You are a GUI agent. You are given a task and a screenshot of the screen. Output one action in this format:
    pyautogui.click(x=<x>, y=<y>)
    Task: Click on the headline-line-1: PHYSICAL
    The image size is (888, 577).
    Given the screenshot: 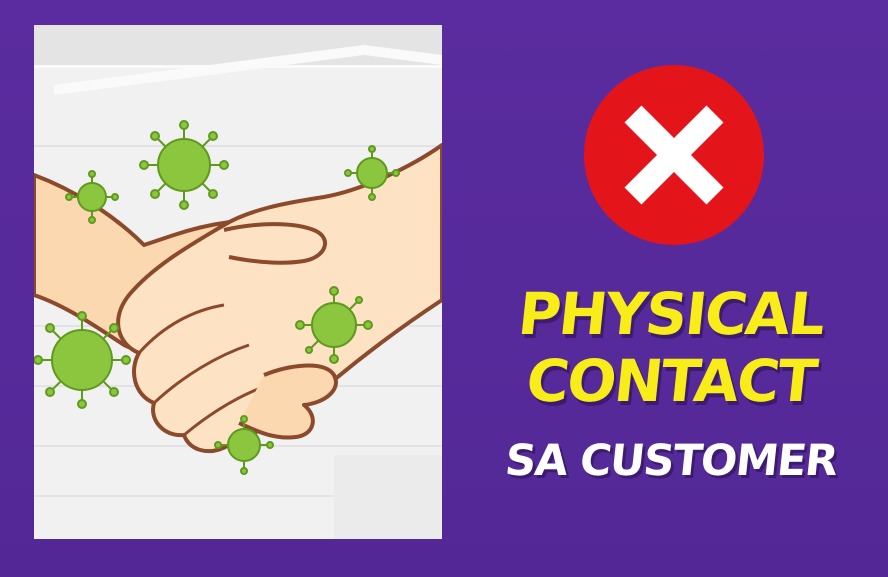 What is the action you would take?
    pyautogui.click(x=671, y=314)
    